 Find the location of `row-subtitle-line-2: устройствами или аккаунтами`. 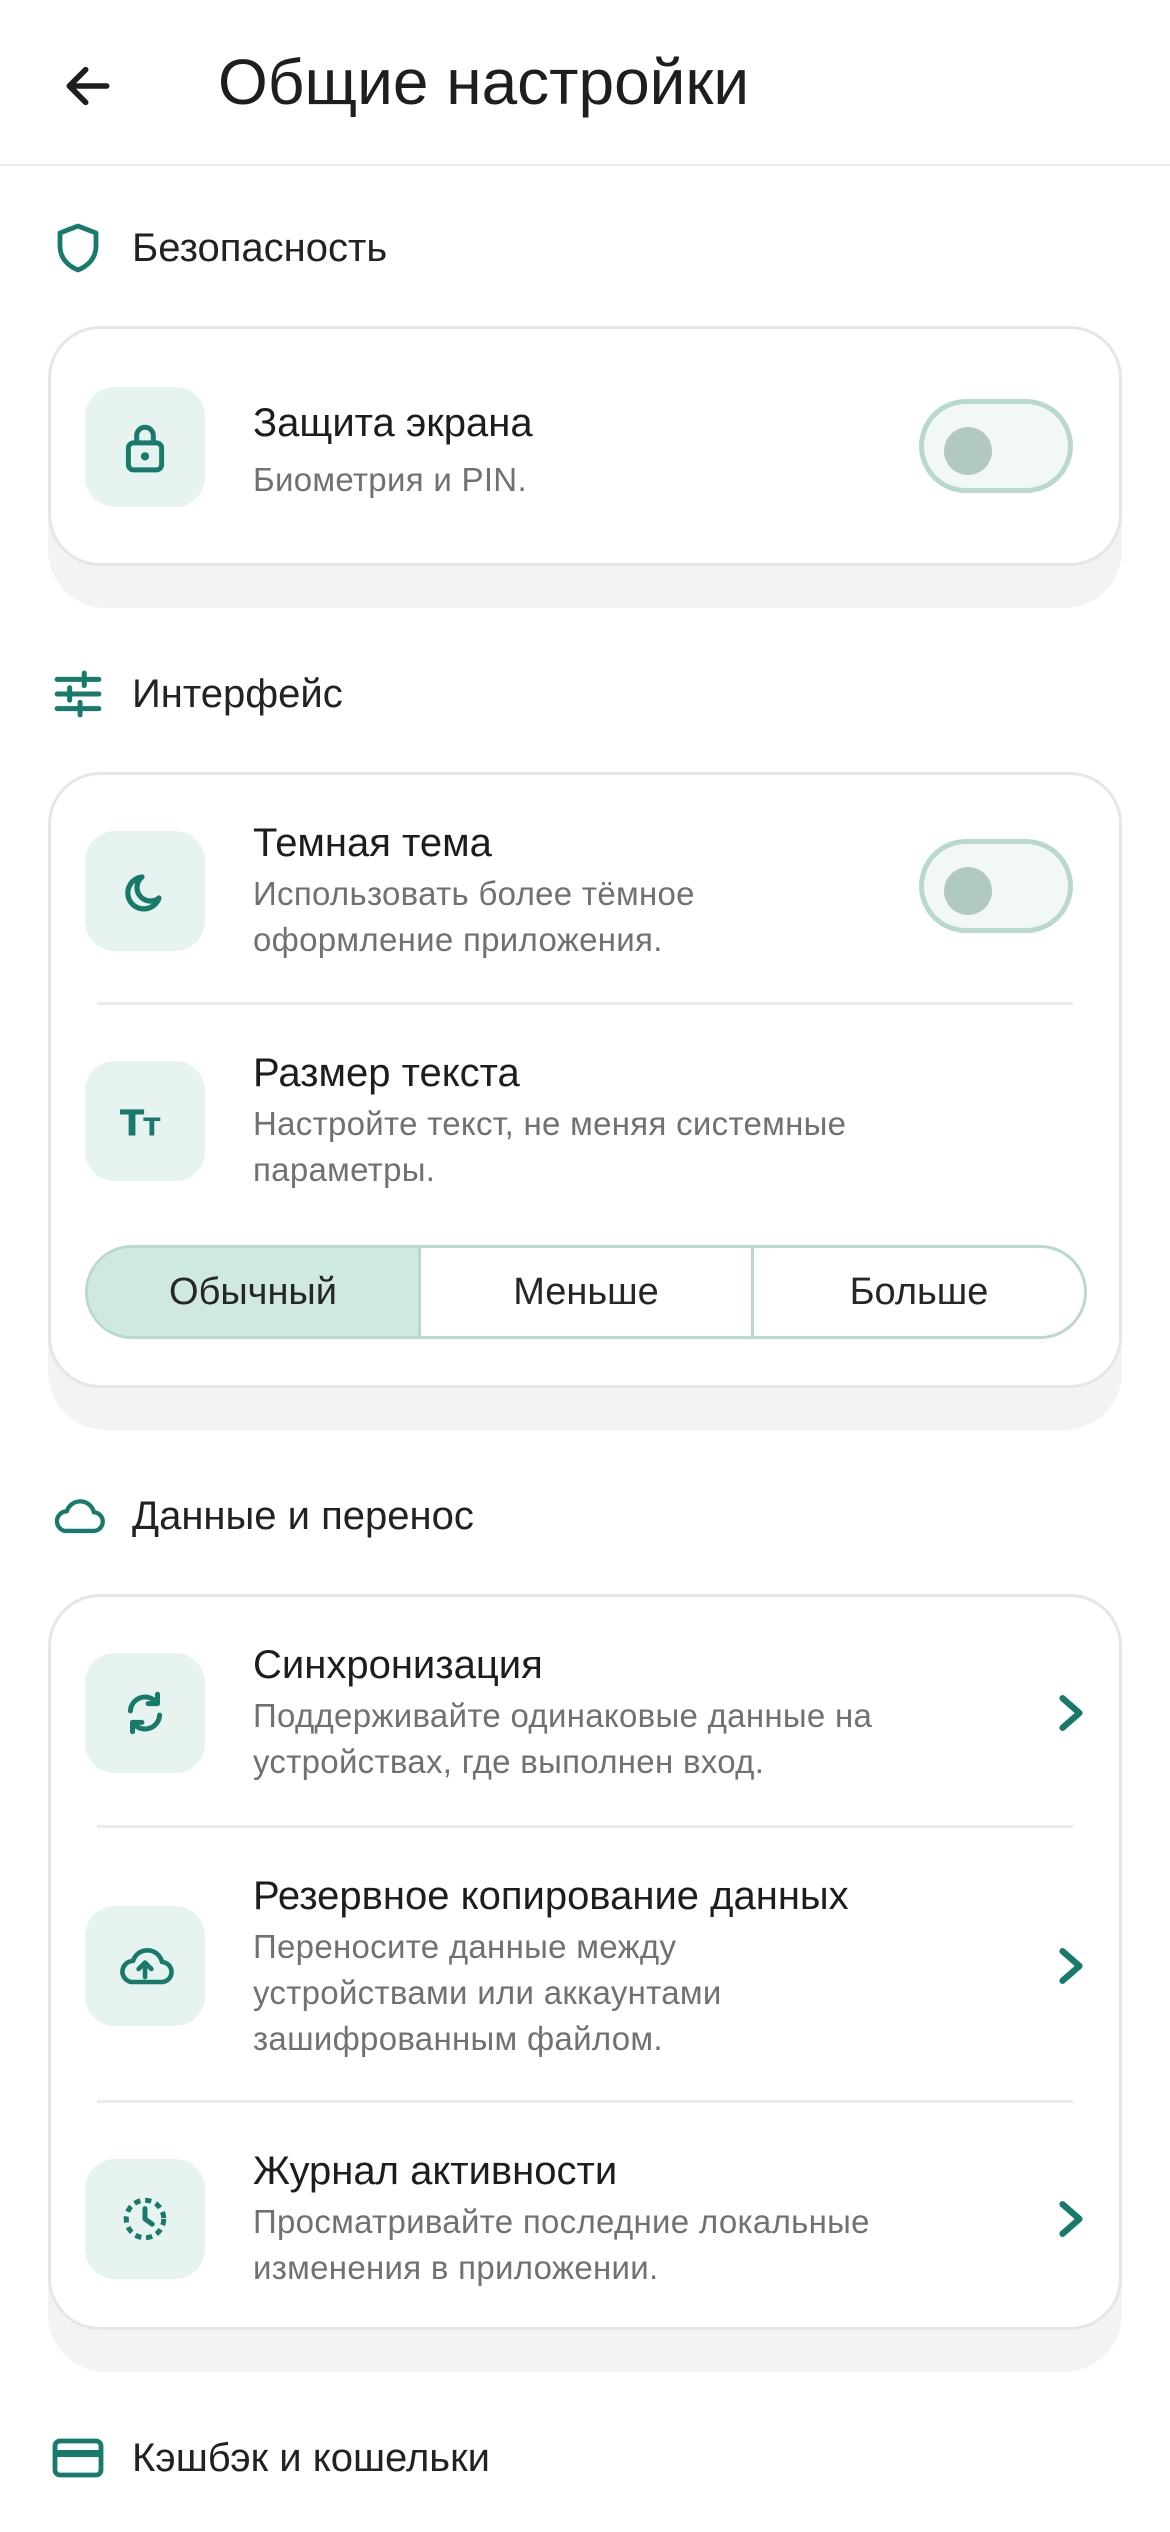

row-subtitle-line-2: устройствами или аккаунтами is located at coordinates (487, 1992).